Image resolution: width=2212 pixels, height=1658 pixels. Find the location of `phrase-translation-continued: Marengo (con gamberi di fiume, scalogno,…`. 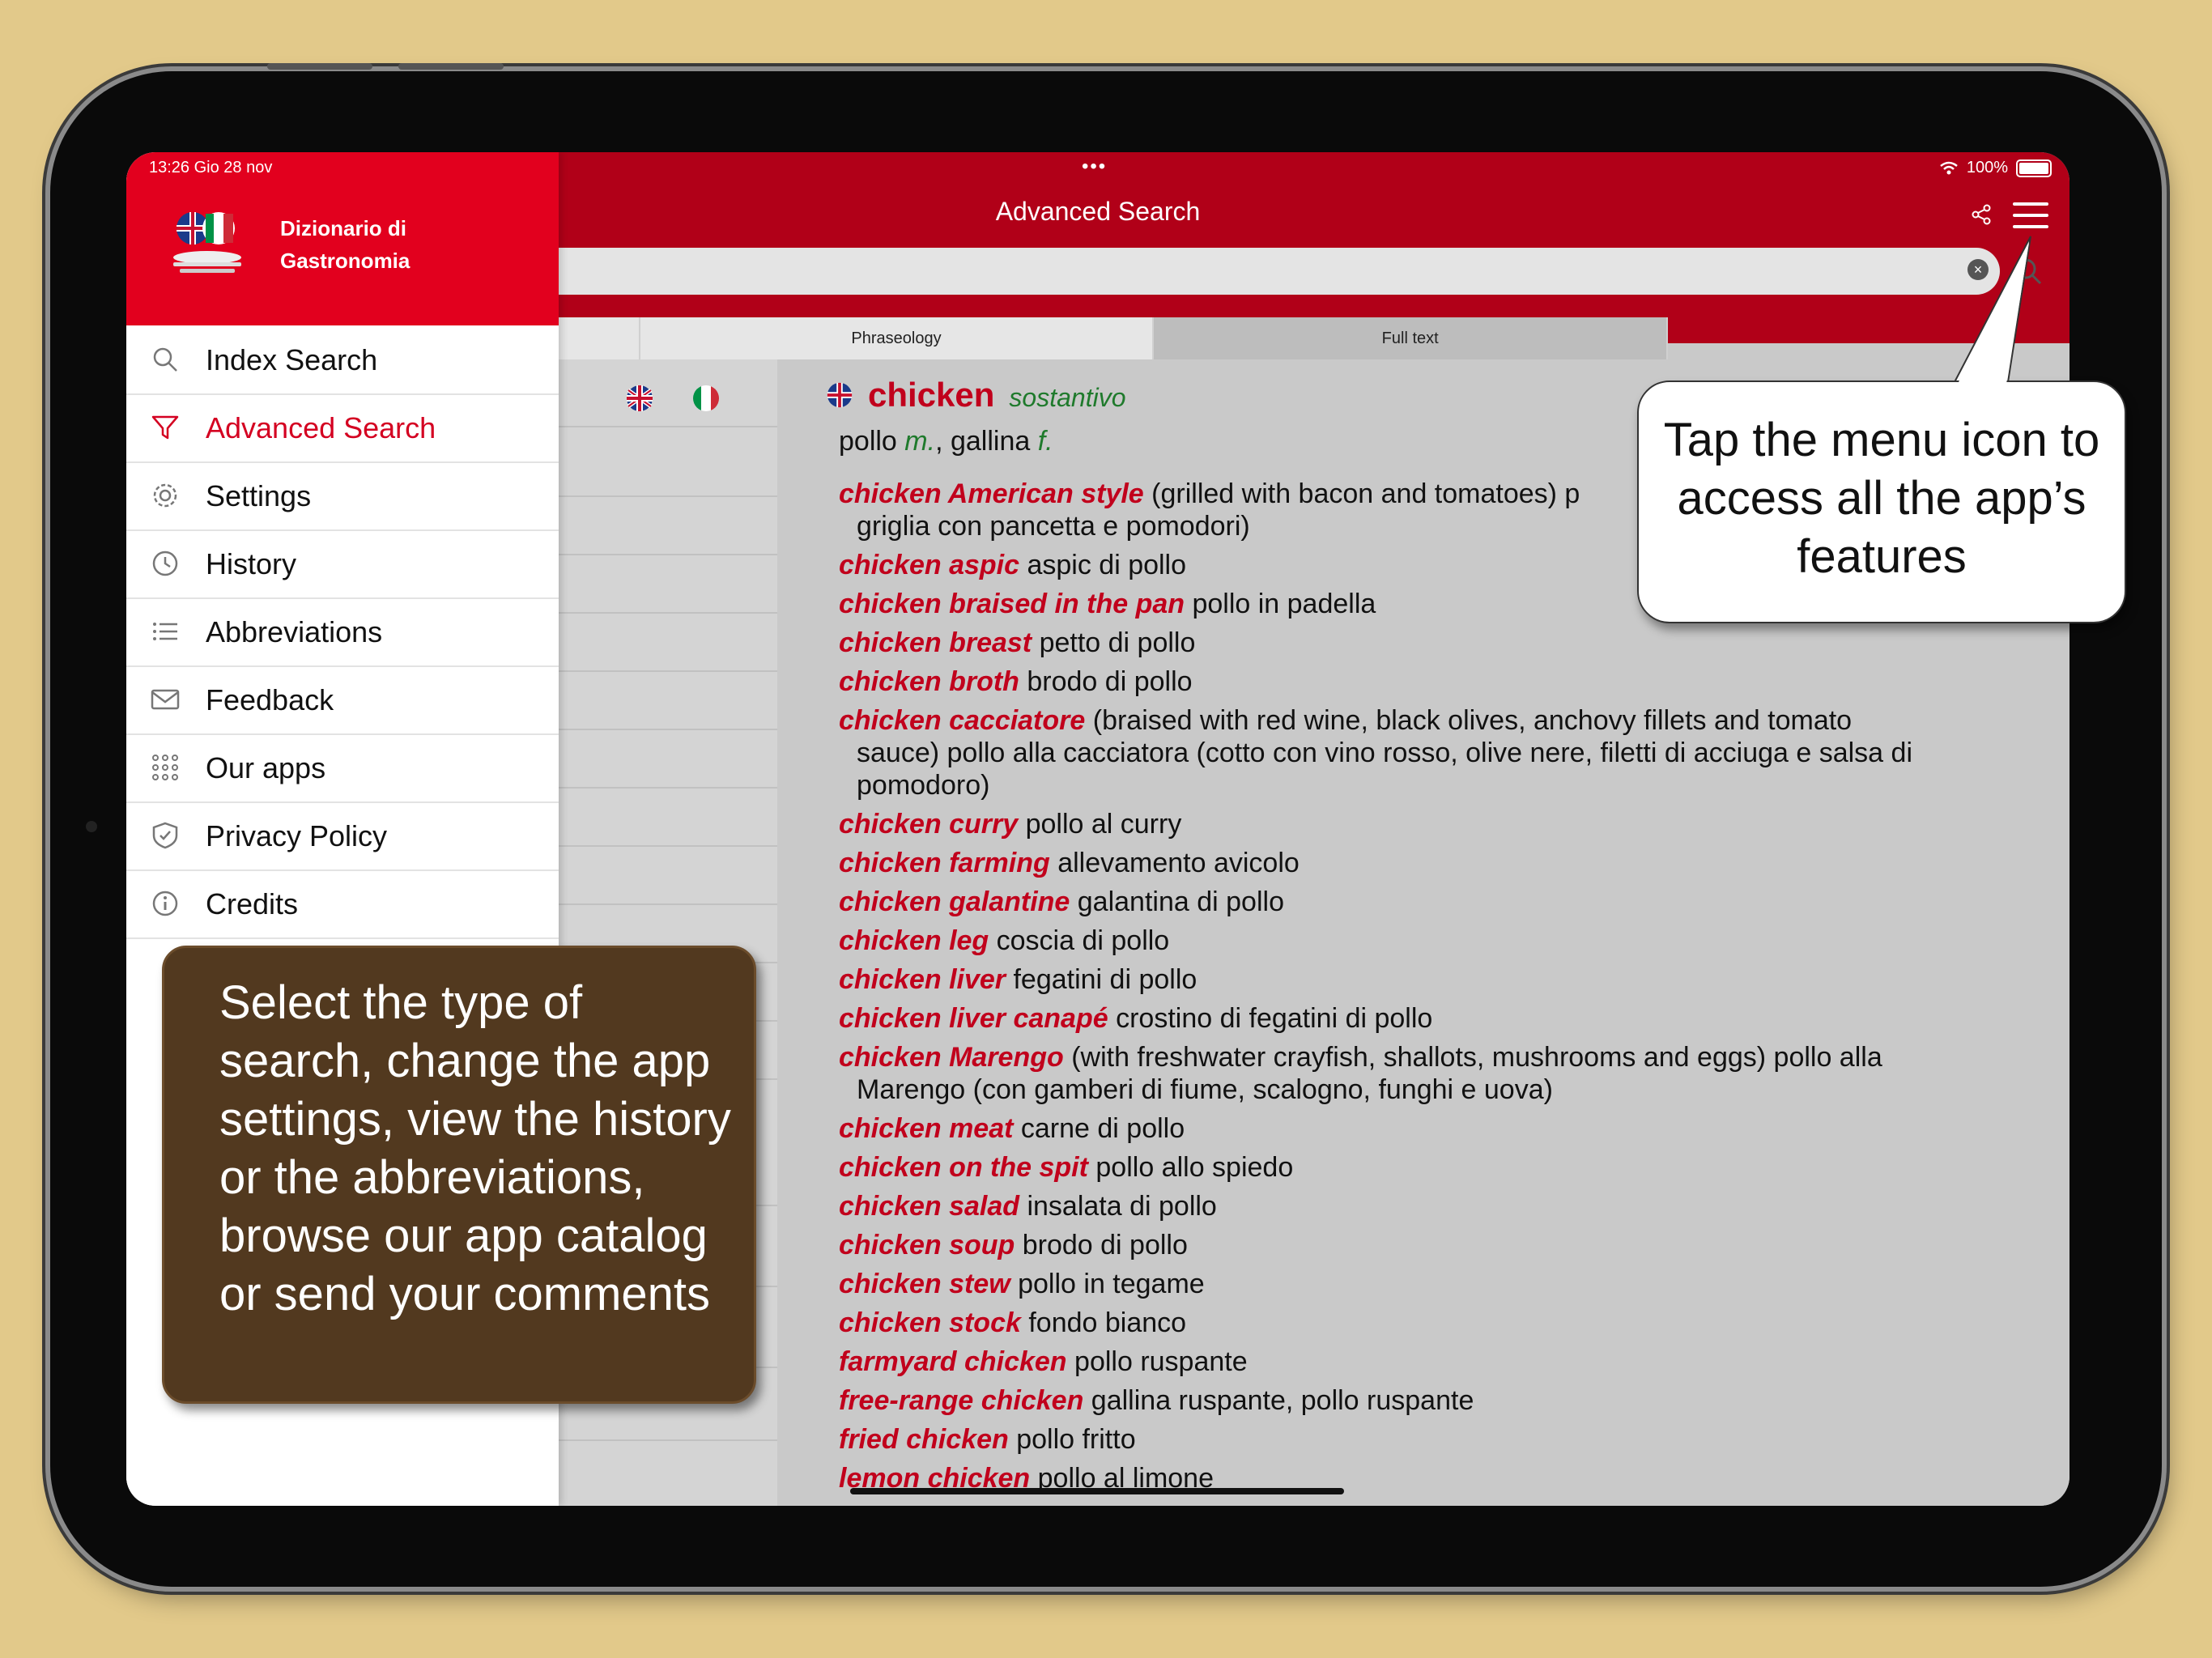

phrase-translation-continued: Marengo (con gamberi di fiume, scalogno,… is located at coordinates (1205, 1089).